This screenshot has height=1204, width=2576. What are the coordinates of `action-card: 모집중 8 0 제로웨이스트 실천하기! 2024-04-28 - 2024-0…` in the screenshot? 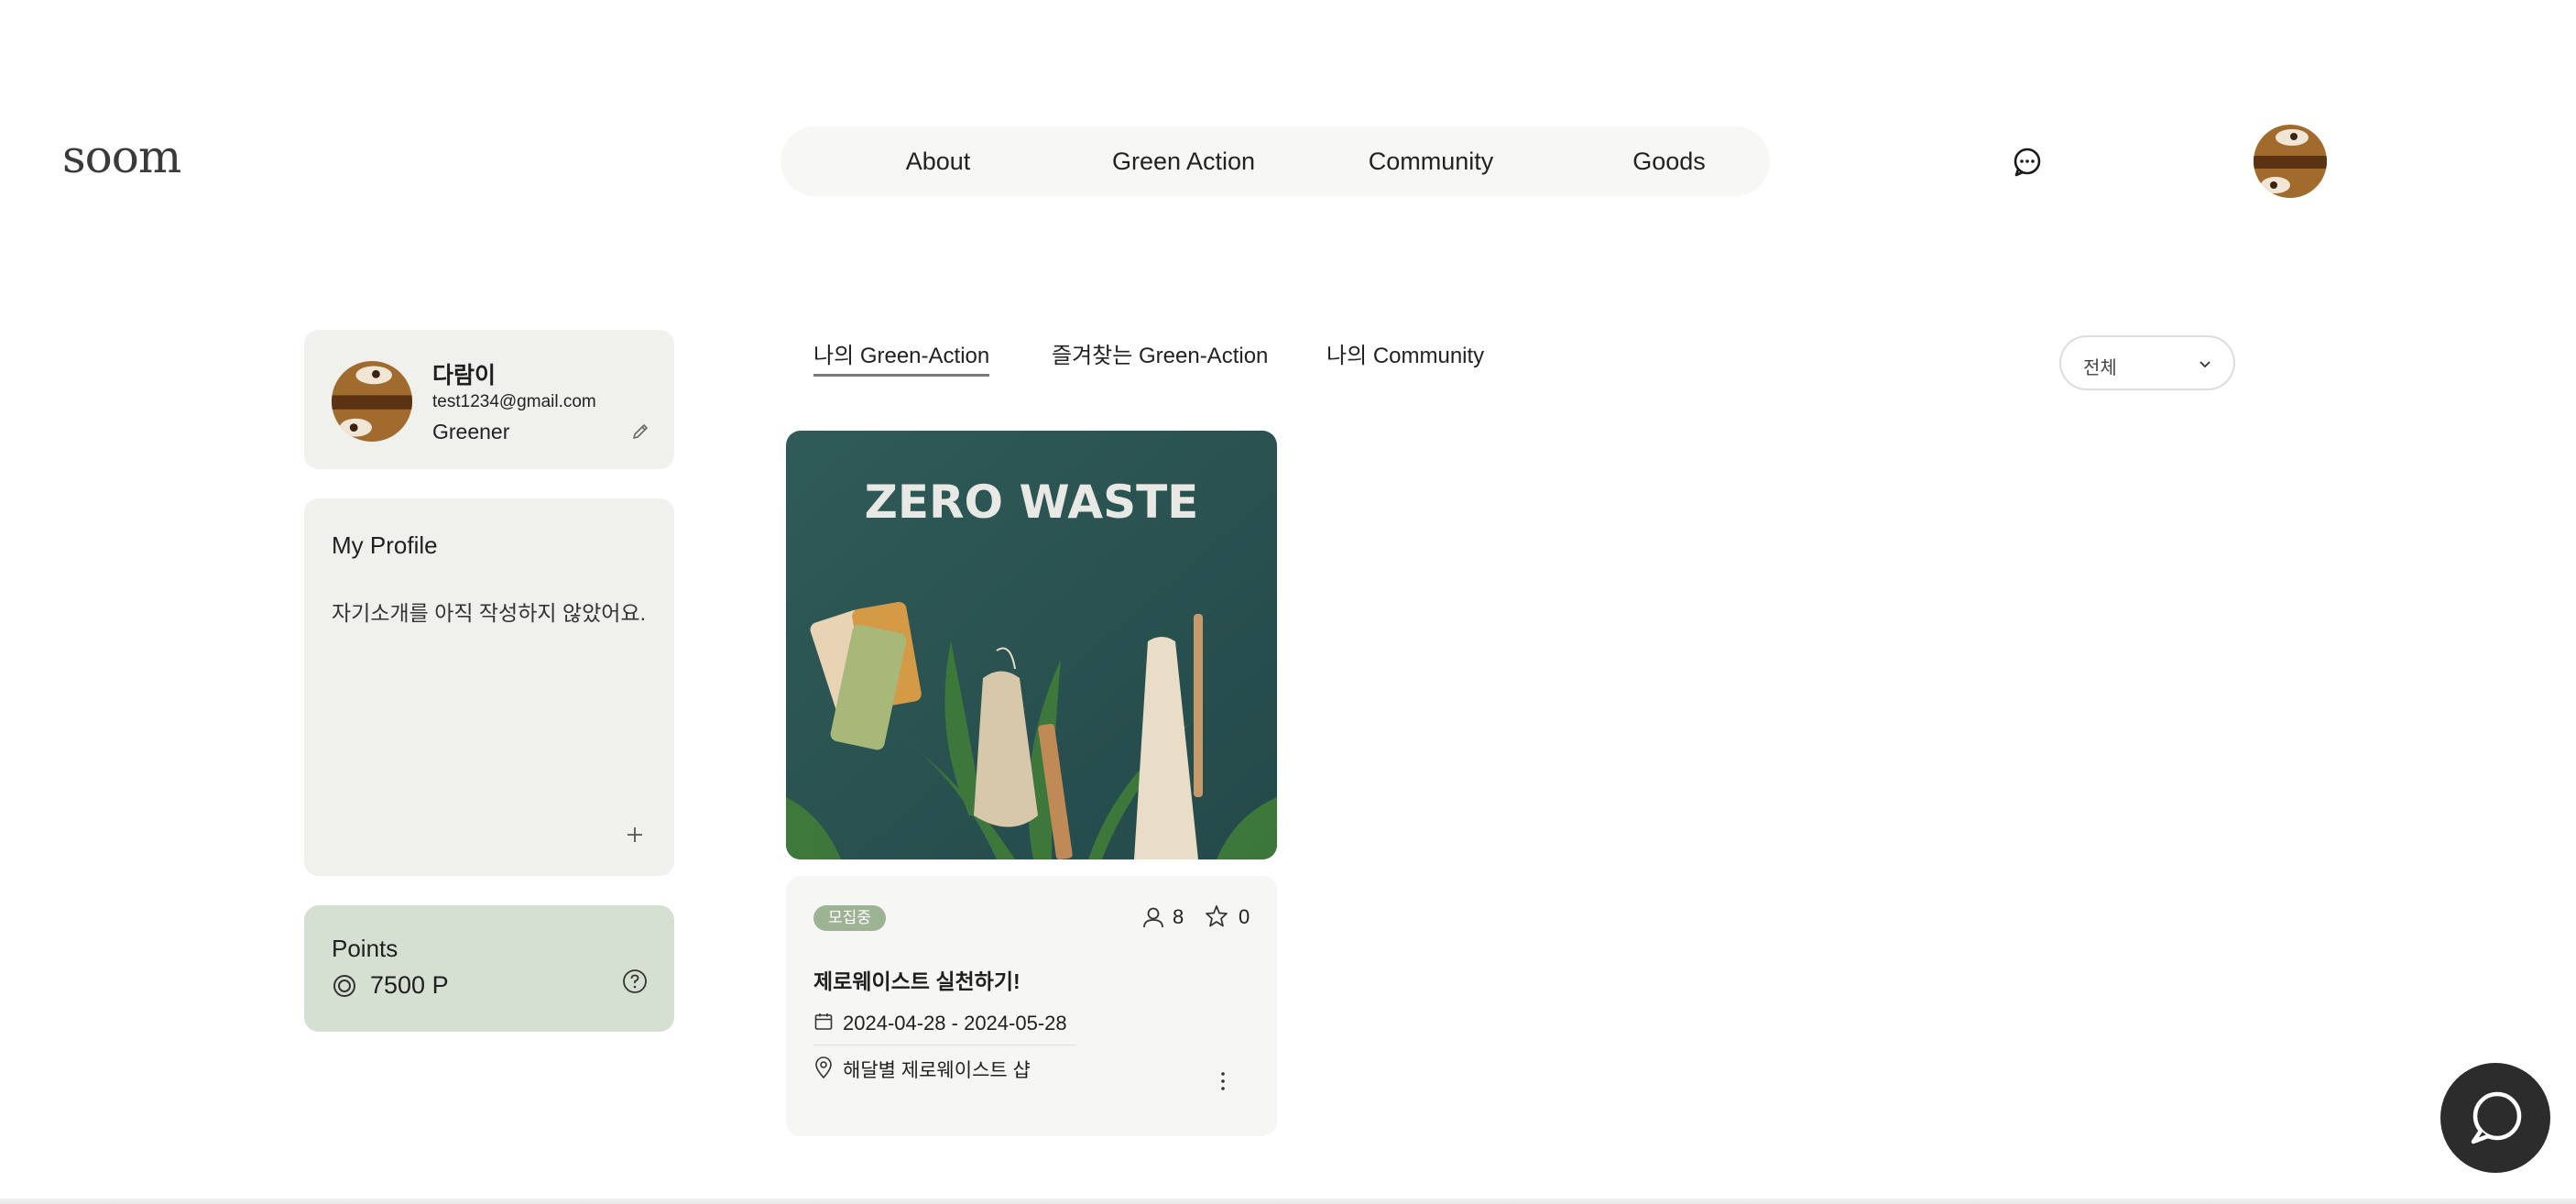 It's located at (1032, 1006).